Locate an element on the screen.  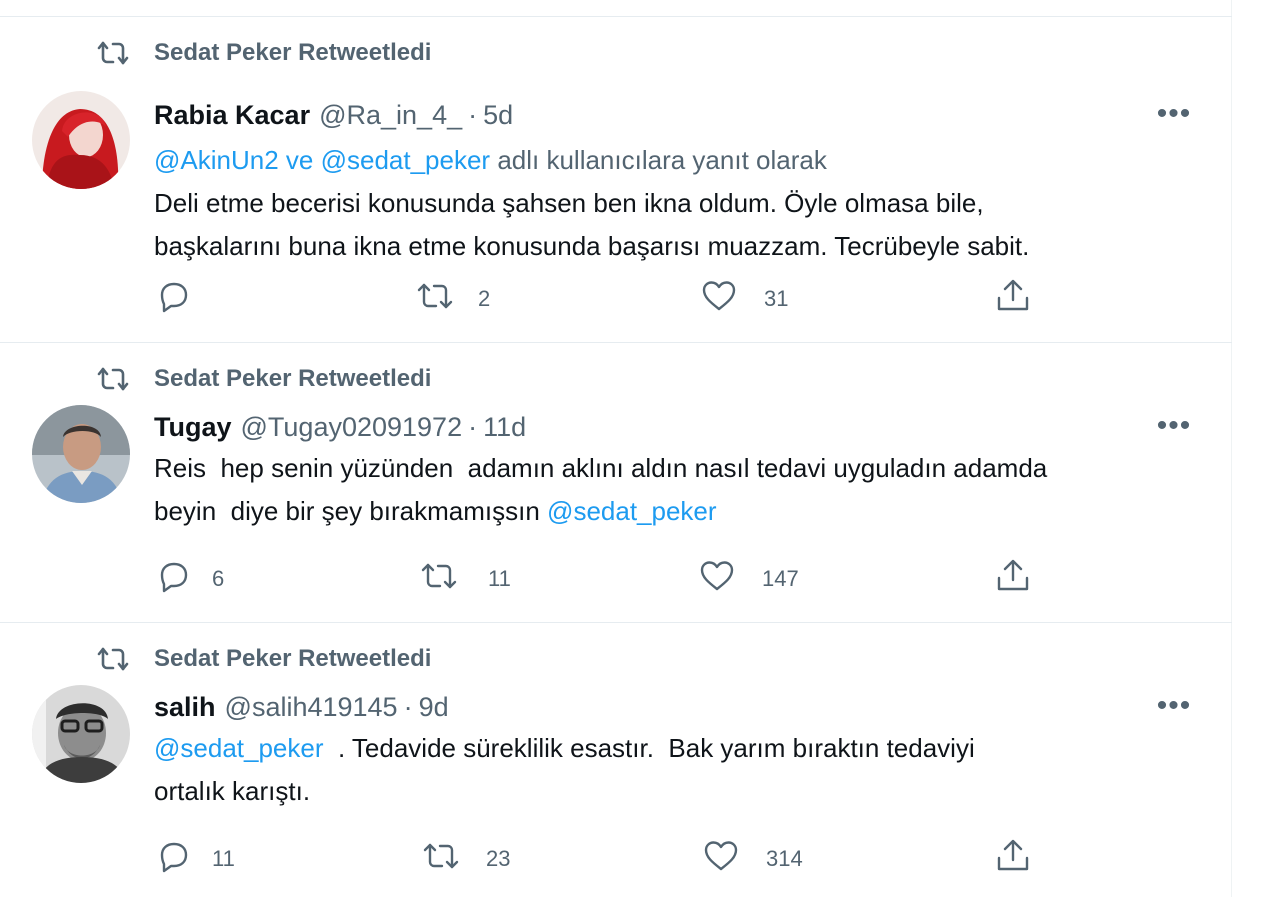
timestamp: 9d is located at coordinates (434, 707).